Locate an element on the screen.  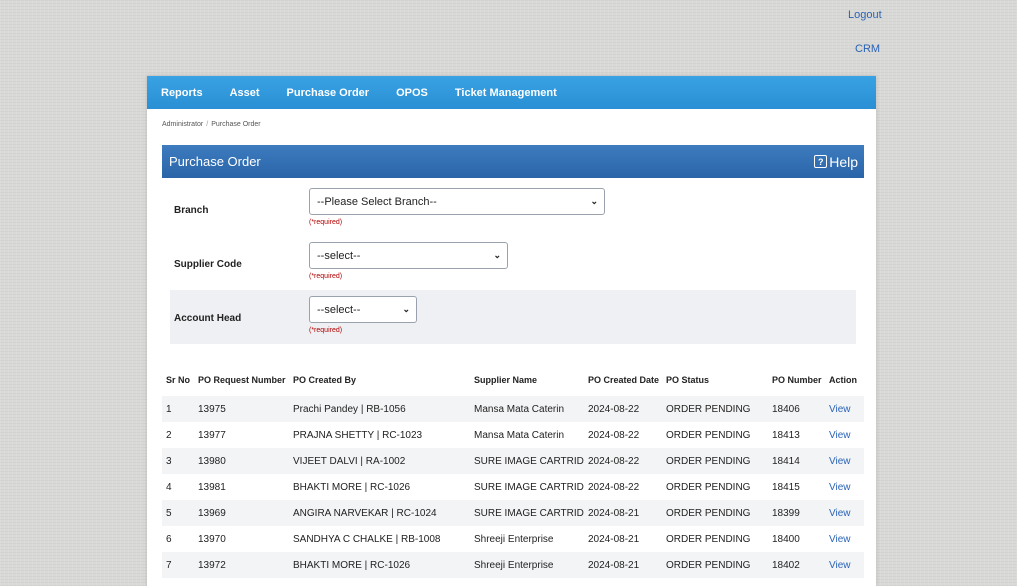
cell-sr-no: 1 is located at coordinates (178, 409).